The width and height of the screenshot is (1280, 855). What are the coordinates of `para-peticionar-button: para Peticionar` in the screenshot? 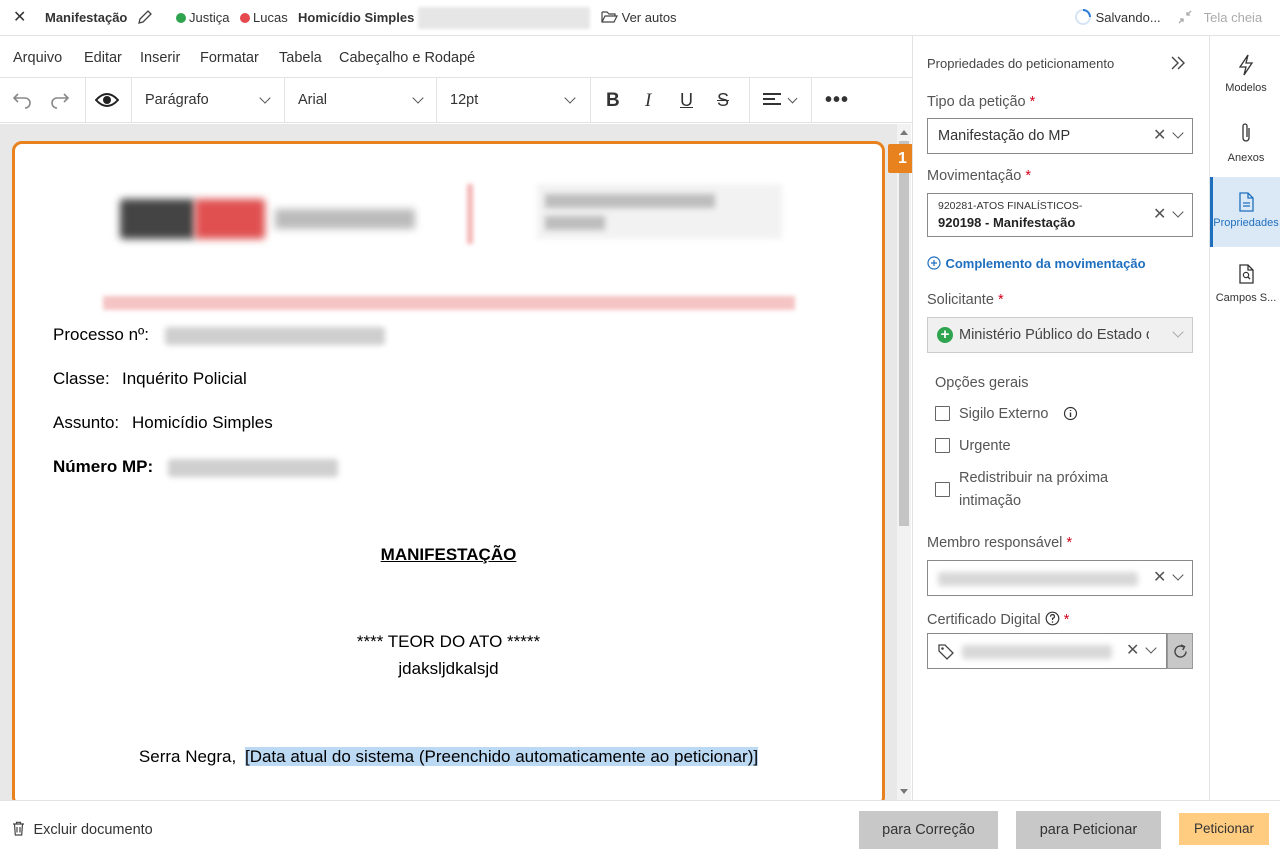 It's located at (1088, 830).